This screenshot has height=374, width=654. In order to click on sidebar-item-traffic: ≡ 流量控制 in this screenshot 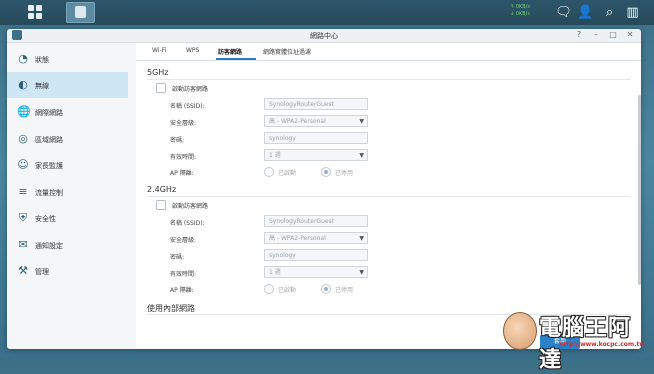, I will do `click(67, 192)`.